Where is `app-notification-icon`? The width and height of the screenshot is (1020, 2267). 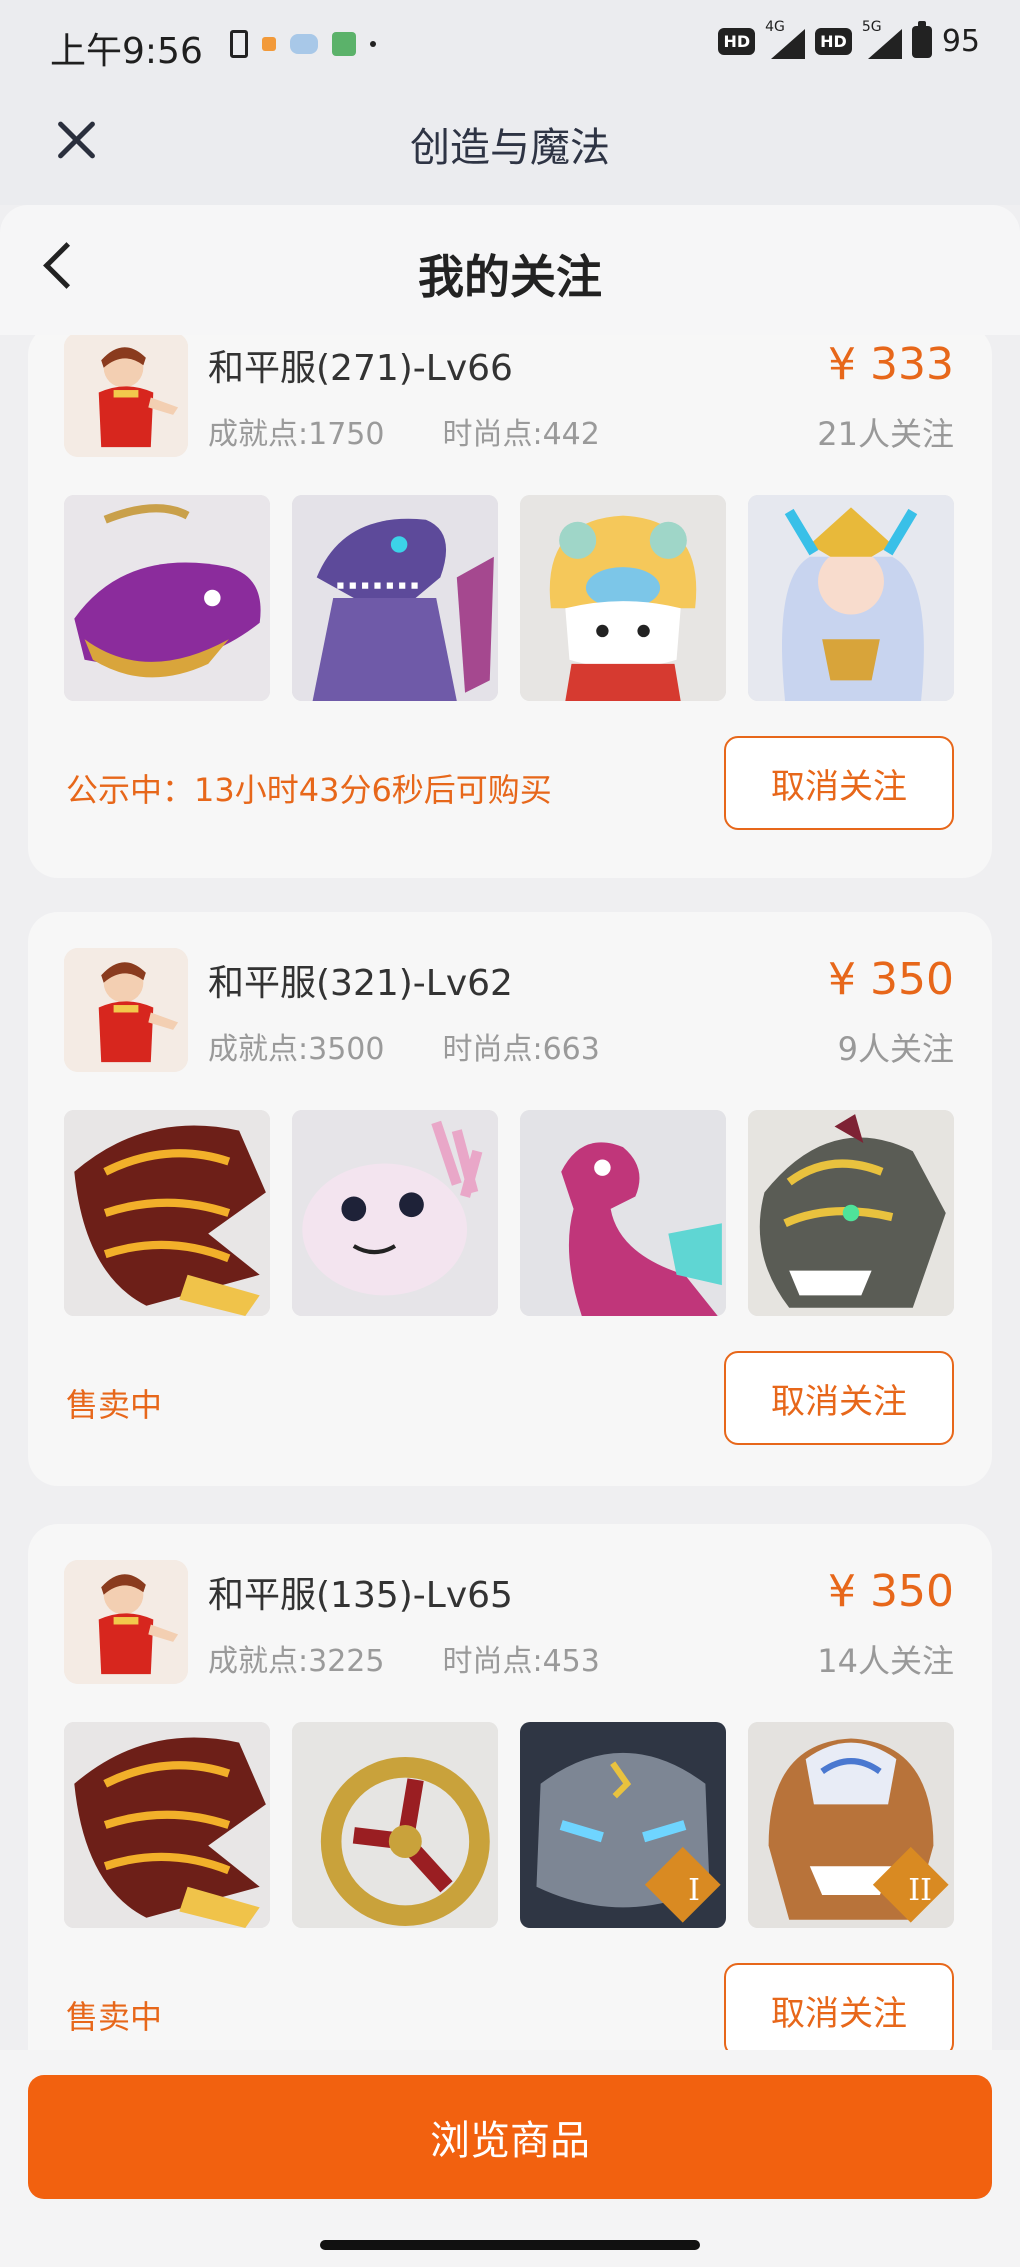 app-notification-icon is located at coordinates (269, 44).